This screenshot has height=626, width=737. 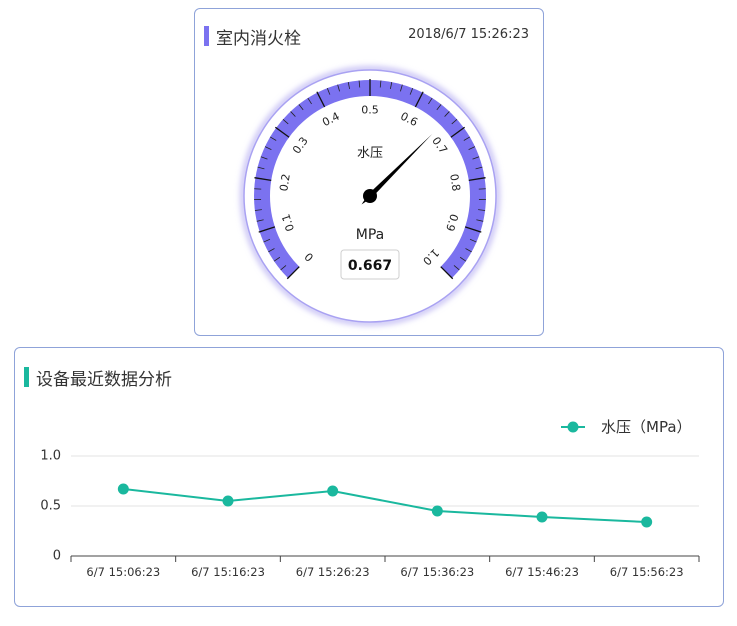 What do you see at coordinates (228, 572) in the screenshot?
I see `x-tick-label: 6/7 15:16:23` at bounding box center [228, 572].